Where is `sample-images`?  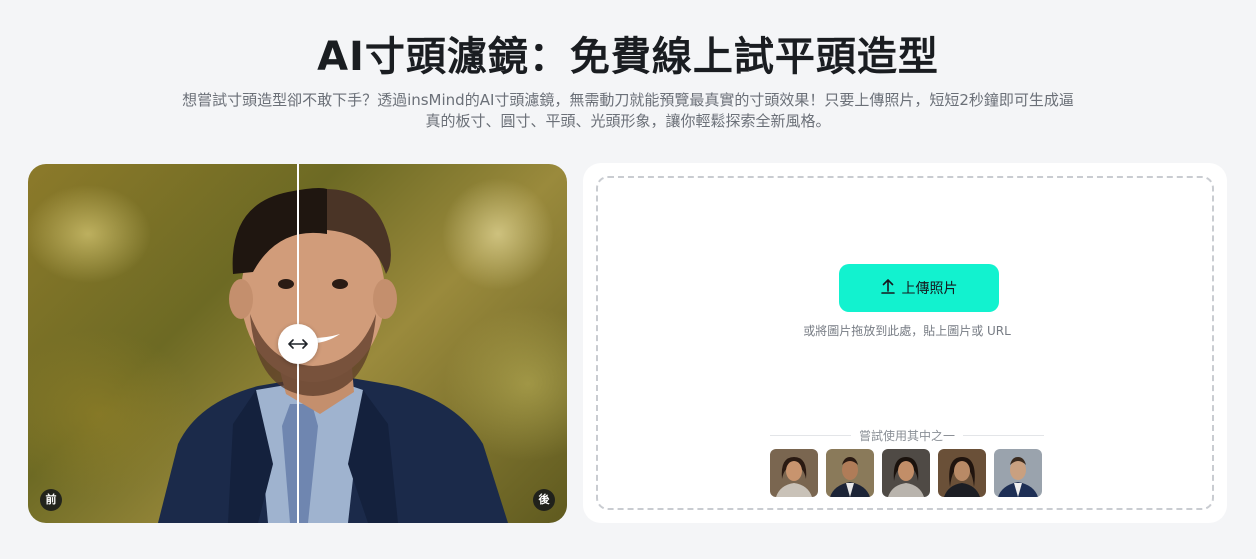 sample-images is located at coordinates (907, 473).